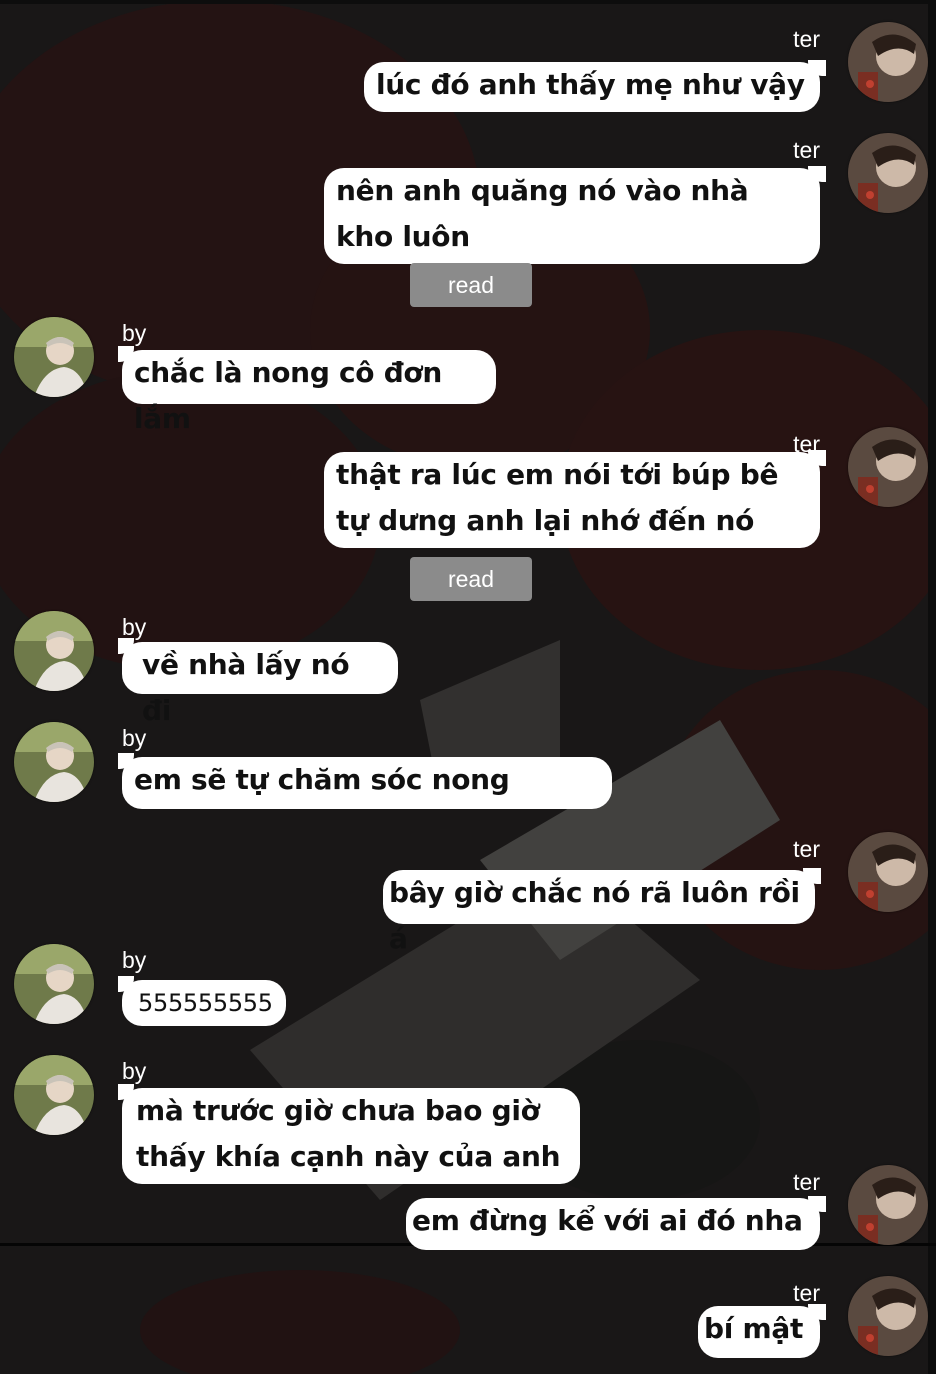 This screenshot has width=936, height=1374. What do you see at coordinates (468, 2) in the screenshot?
I see `top-edge` at bounding box center [468, 2].